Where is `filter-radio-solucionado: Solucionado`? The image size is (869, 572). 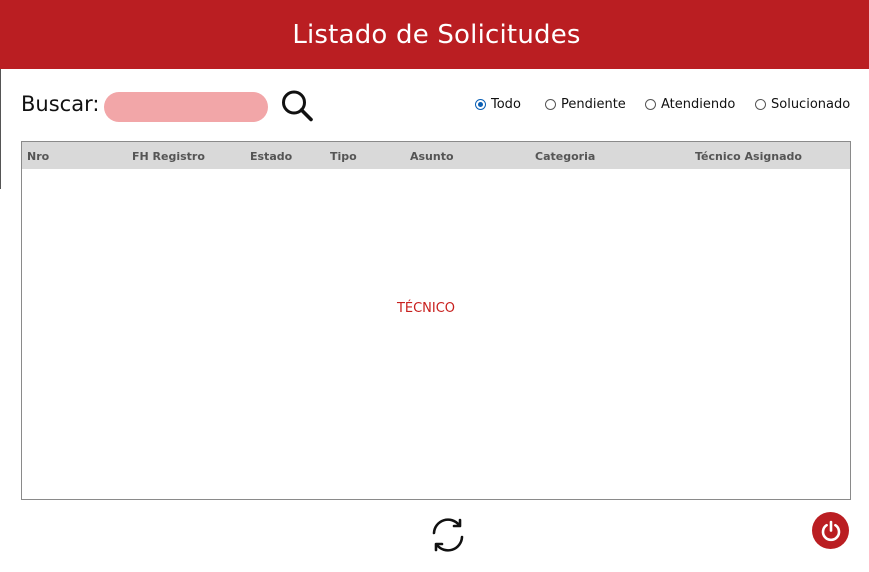 filter-radio-solucionado: Solucionado is located at coordinates (802, 104).